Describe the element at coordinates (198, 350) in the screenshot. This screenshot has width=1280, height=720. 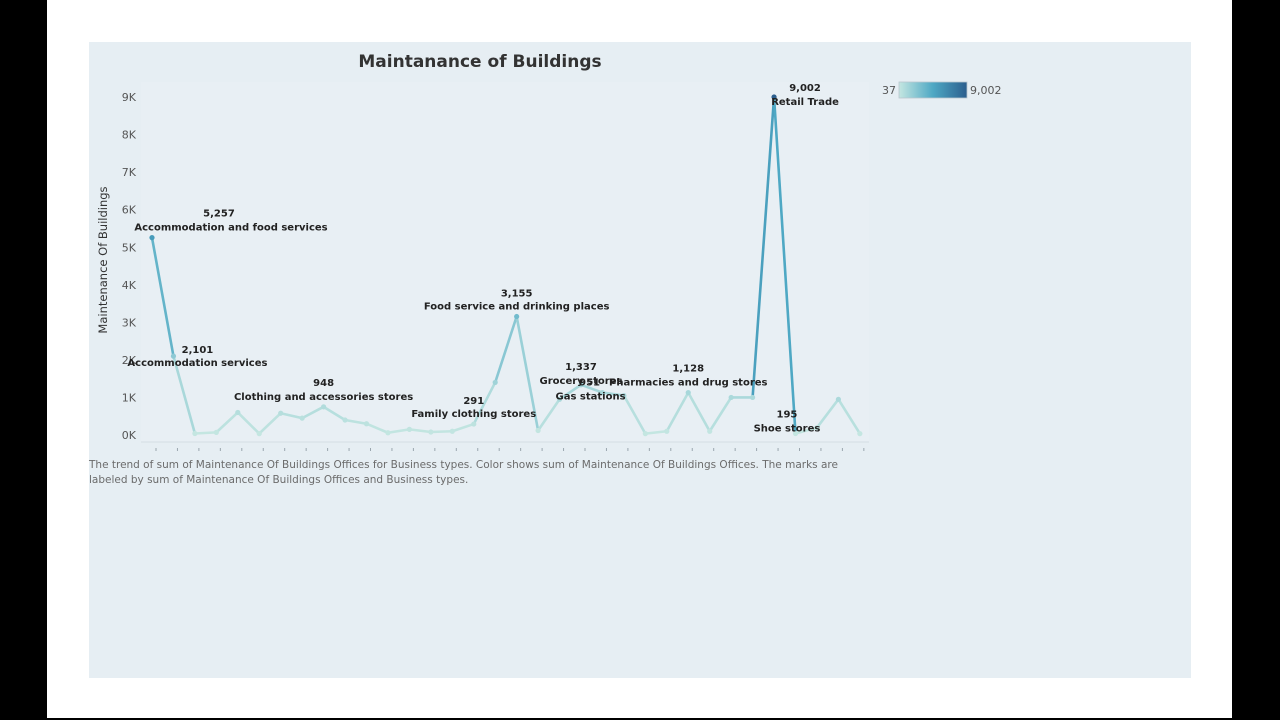
I see `point-value-label: 2,101` at that location.